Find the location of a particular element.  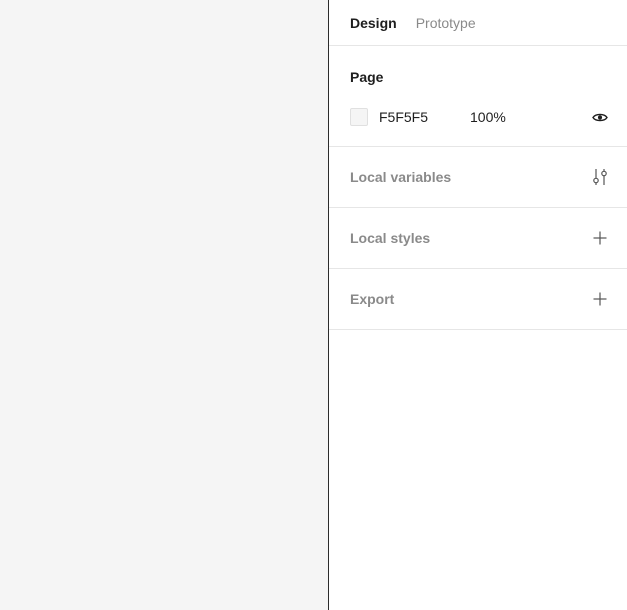

export-section: Export is located at coordinates (478, 299).